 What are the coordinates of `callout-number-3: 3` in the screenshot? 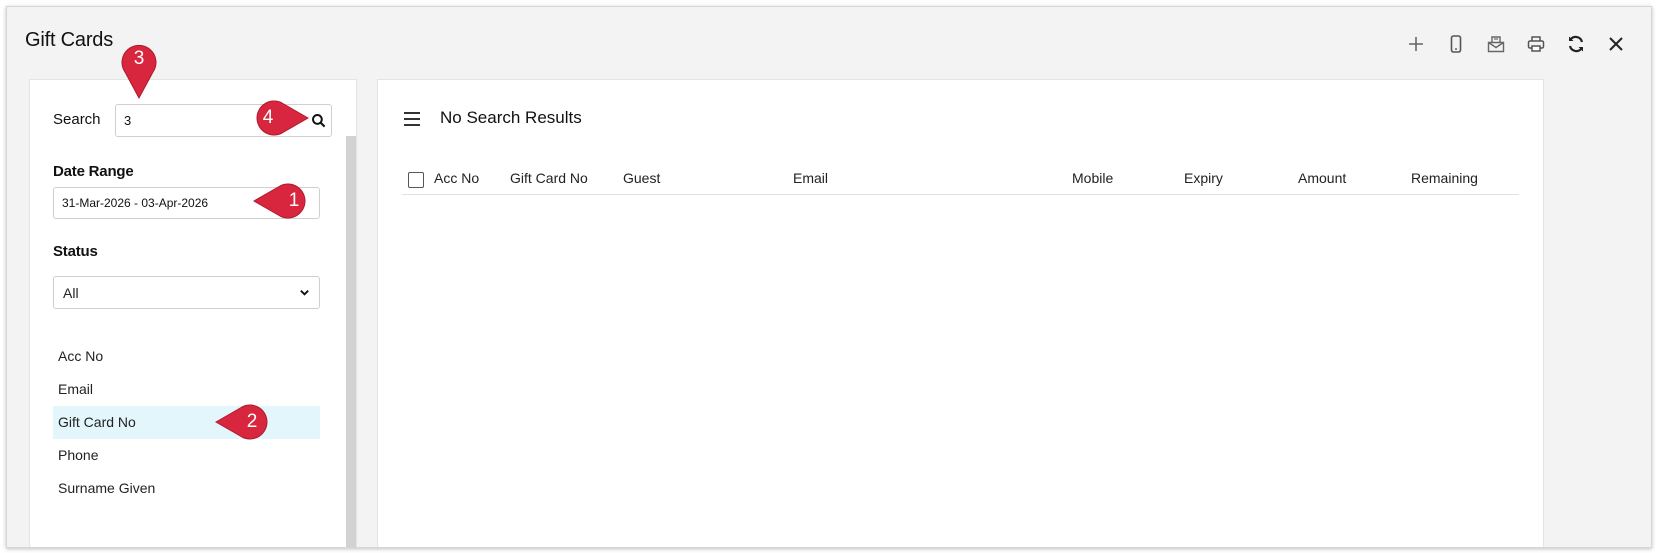 It's located at (139, 58).